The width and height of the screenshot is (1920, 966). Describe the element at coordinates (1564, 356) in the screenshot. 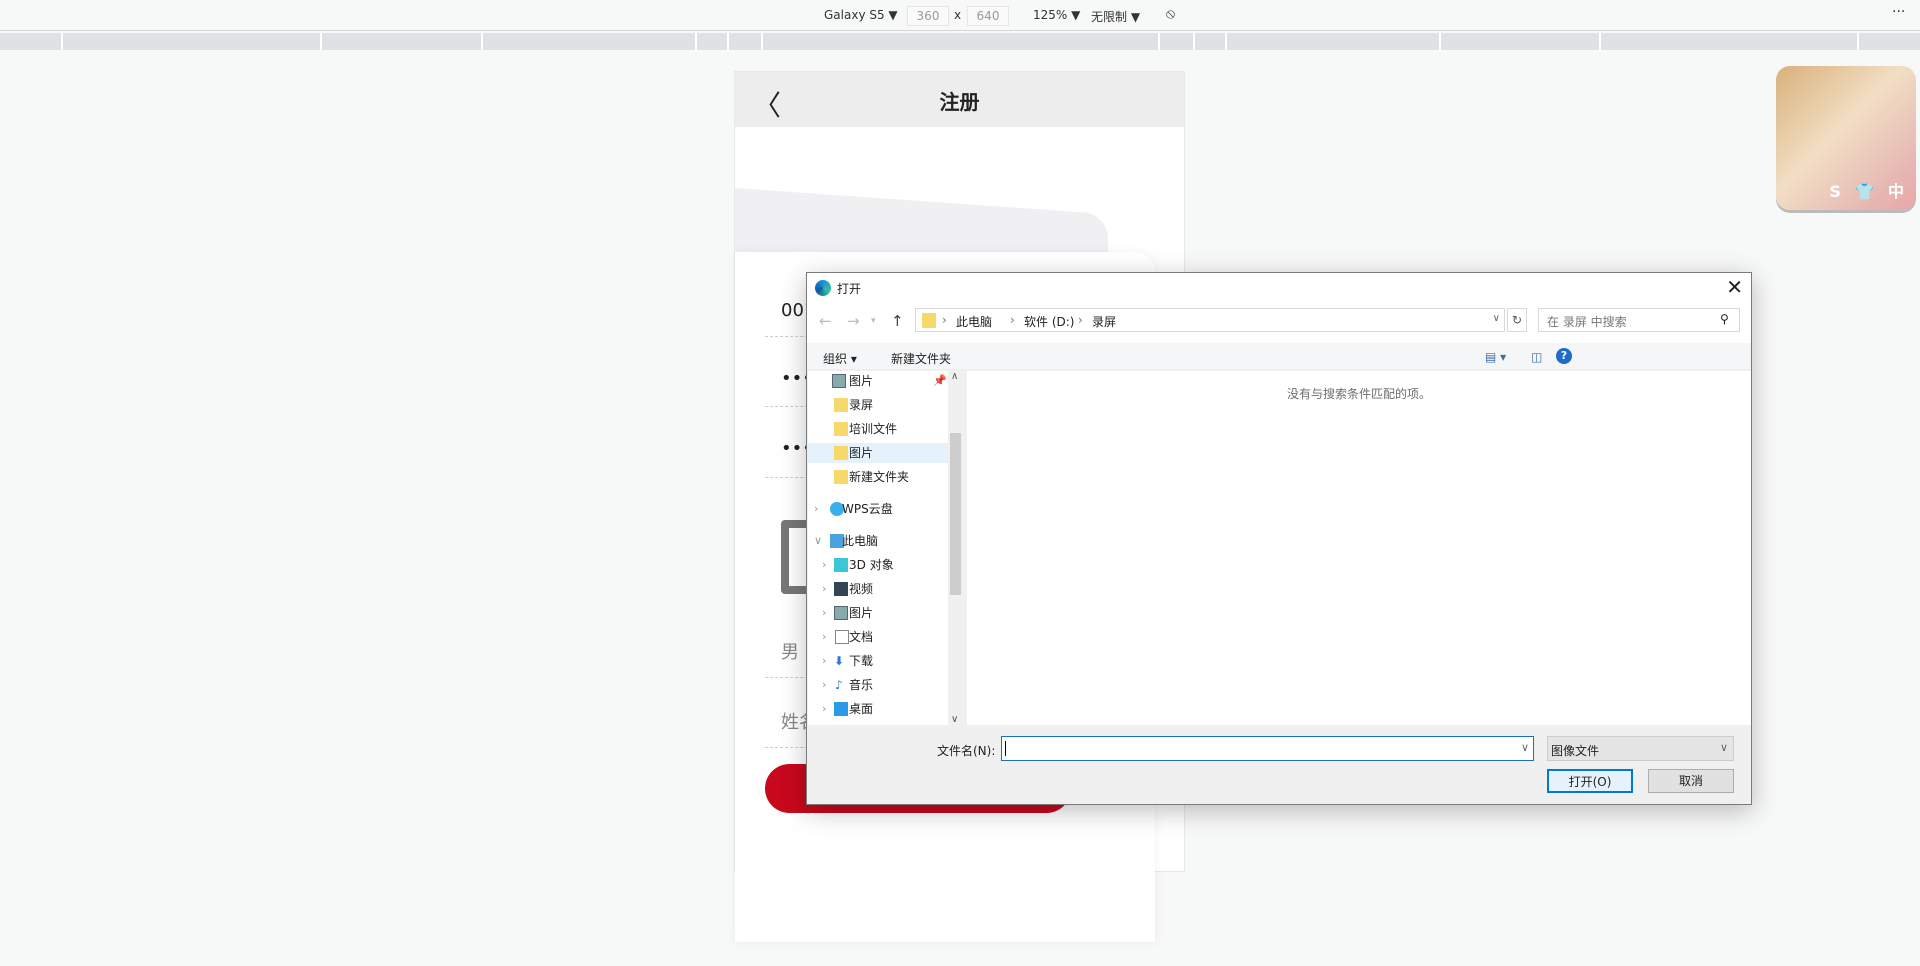

I see `help-icon: ?` at that location.